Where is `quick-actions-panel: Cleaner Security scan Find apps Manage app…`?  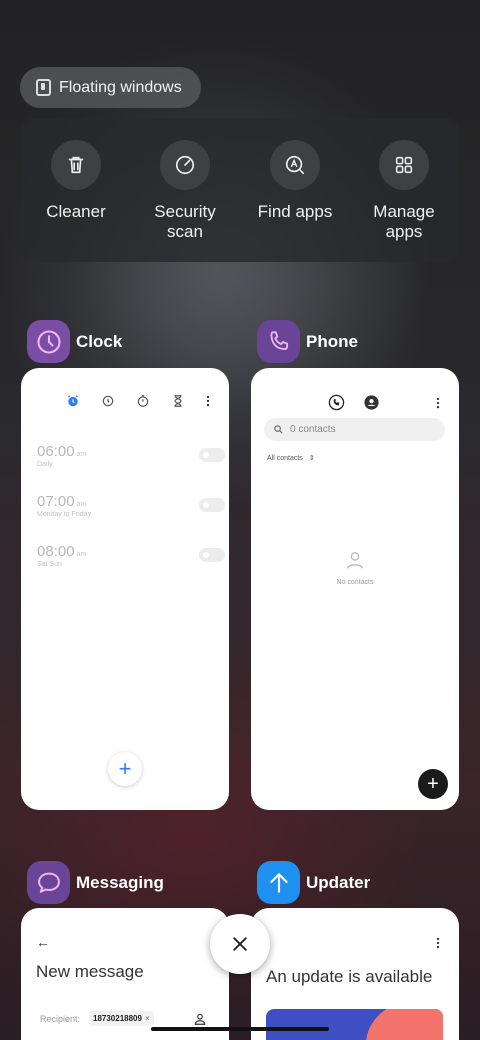
quick-actions-panel: Cleaner Security scan Find apps Manage app… is located at coordinates (240, 190).